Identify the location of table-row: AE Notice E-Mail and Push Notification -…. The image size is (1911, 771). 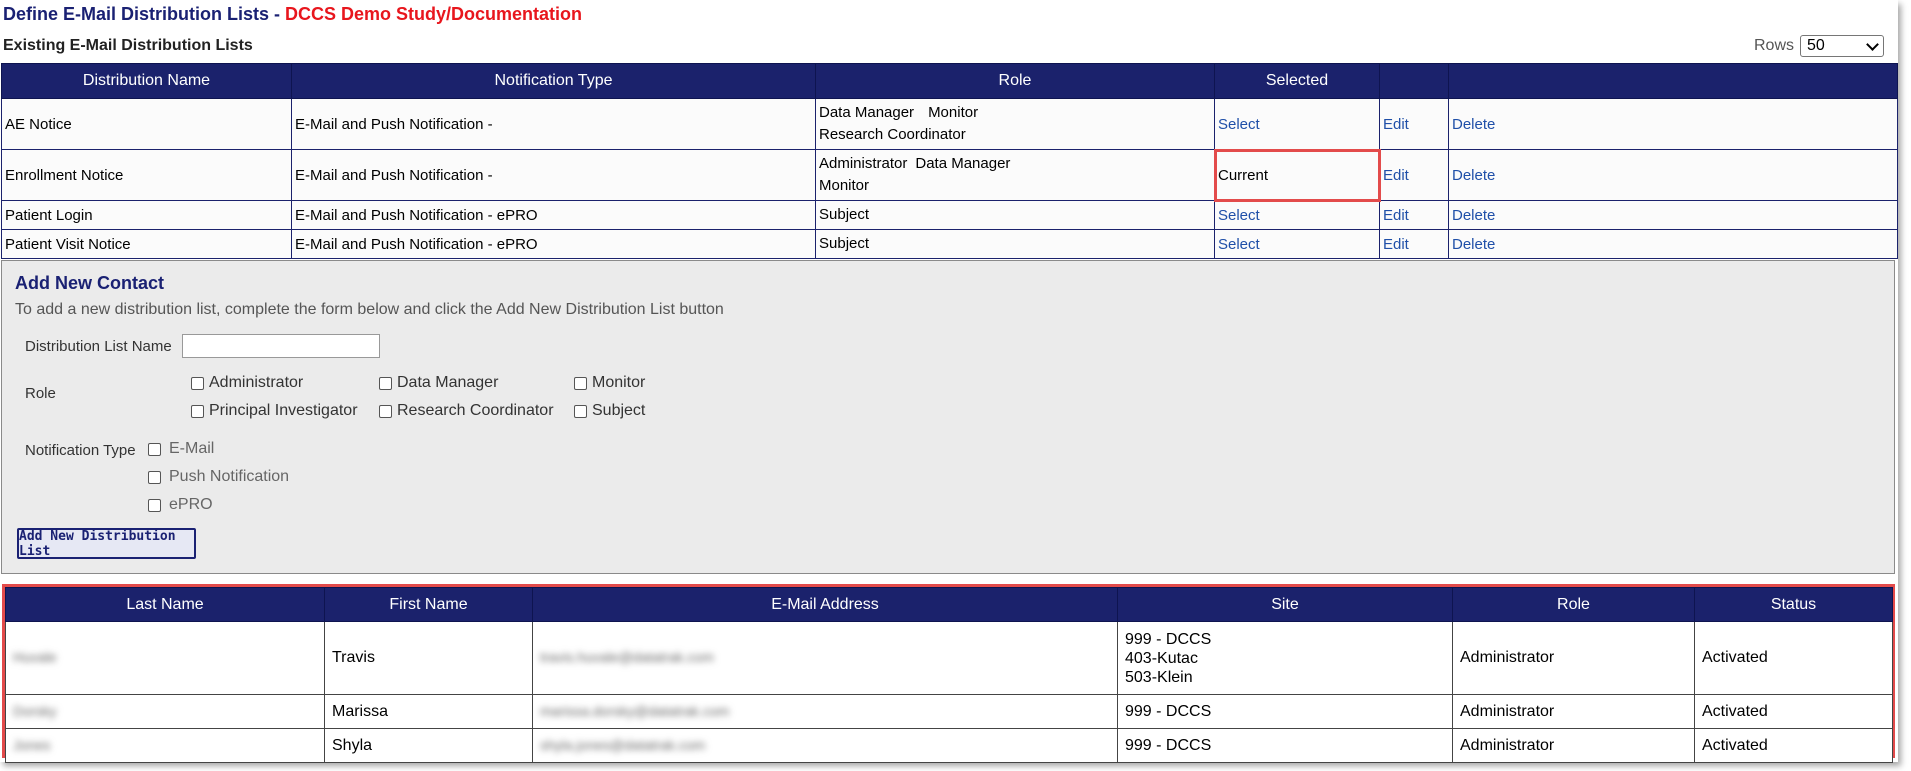
(949, 124).